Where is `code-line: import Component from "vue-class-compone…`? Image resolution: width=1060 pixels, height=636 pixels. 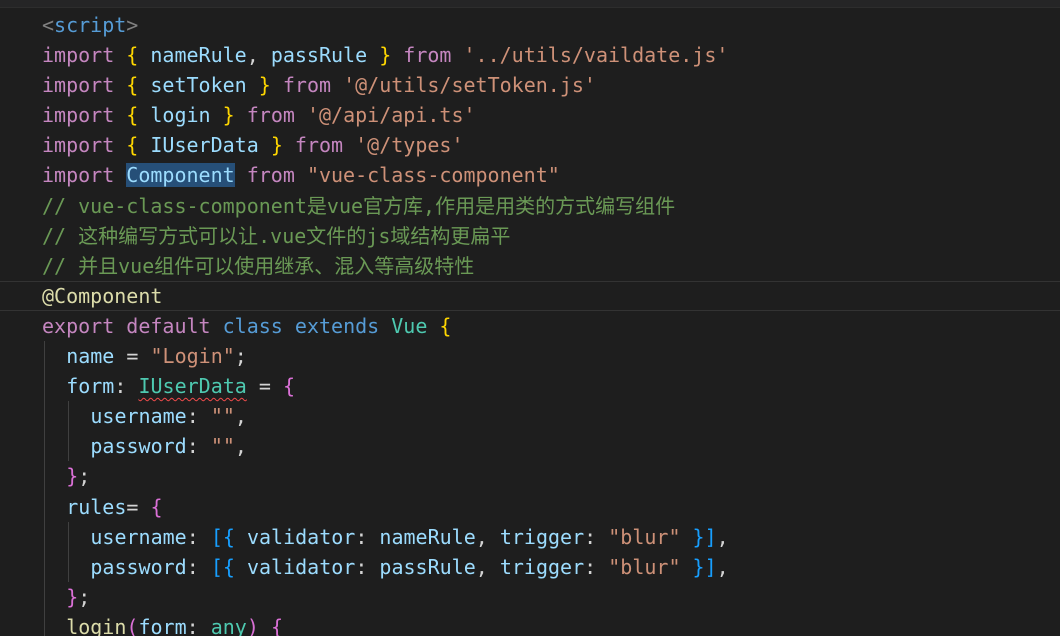
code-line: import Component from "vue-class-compone… is located at coordinates (530, 175).